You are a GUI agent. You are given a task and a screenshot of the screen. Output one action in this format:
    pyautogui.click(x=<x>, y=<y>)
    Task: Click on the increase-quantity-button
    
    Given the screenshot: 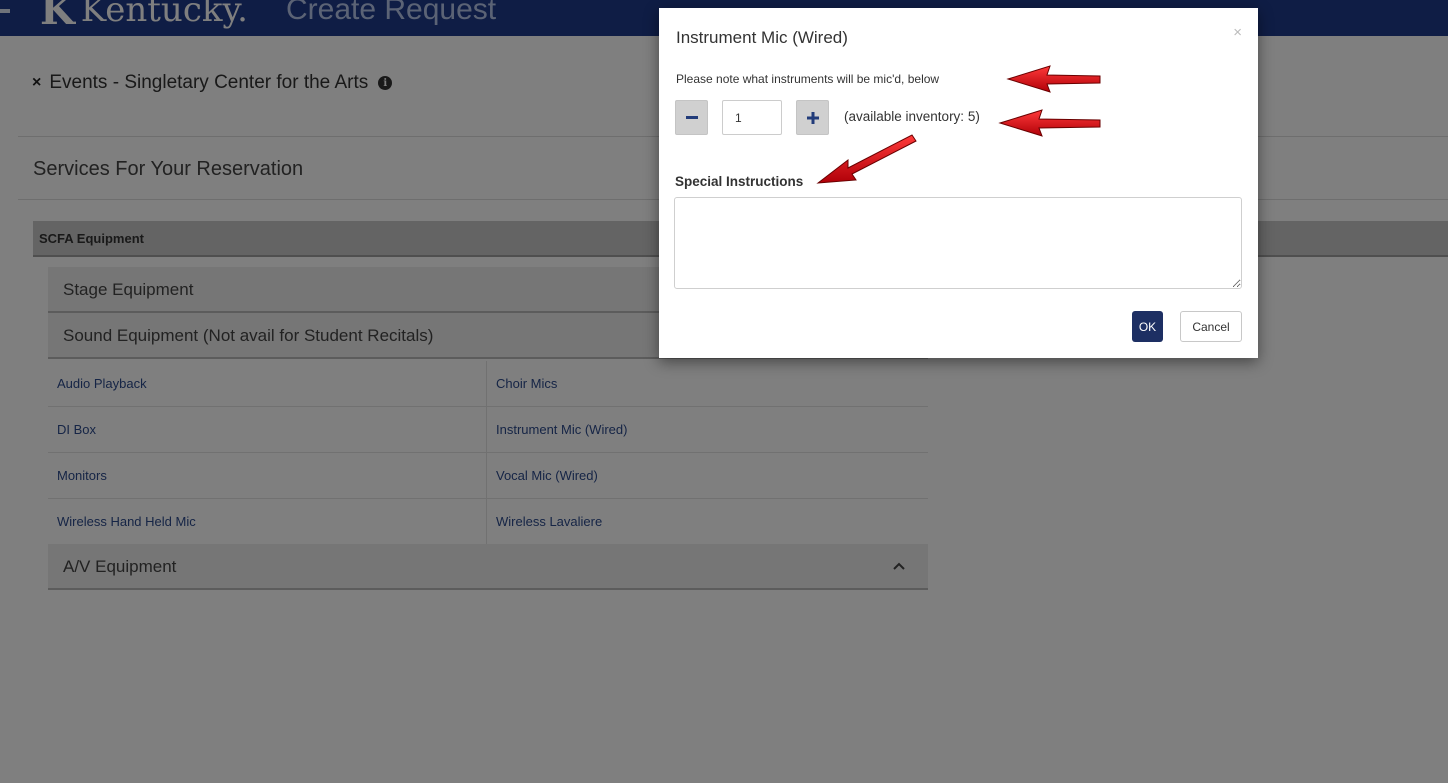 What is the action you would take?
    pyautogui.click(x=812, y=117)
    